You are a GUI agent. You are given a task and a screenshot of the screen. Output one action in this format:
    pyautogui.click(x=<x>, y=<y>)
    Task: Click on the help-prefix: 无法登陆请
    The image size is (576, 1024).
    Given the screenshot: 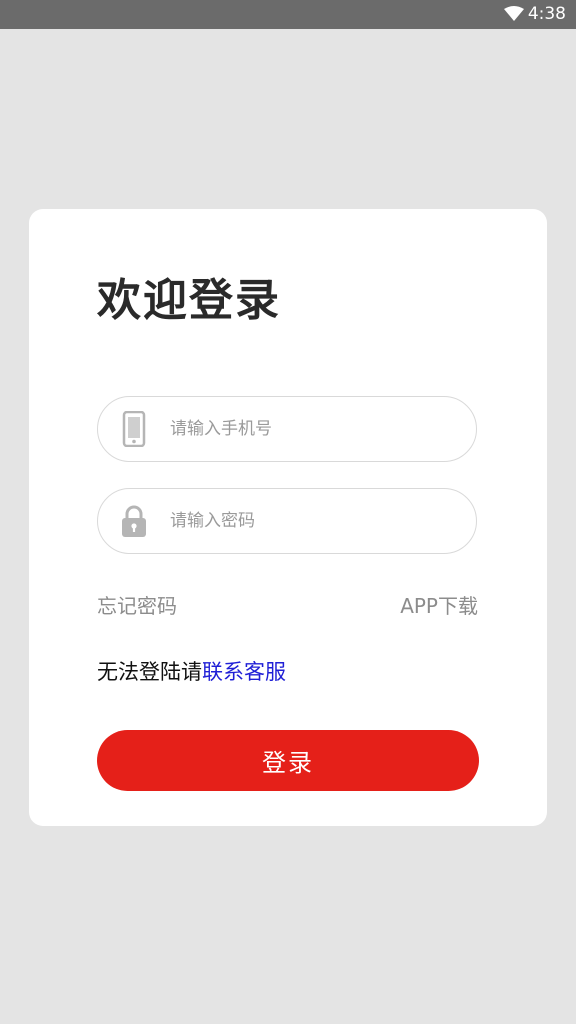 What is the action you would take?
    pyautogui.click(x=149, y=672)
    